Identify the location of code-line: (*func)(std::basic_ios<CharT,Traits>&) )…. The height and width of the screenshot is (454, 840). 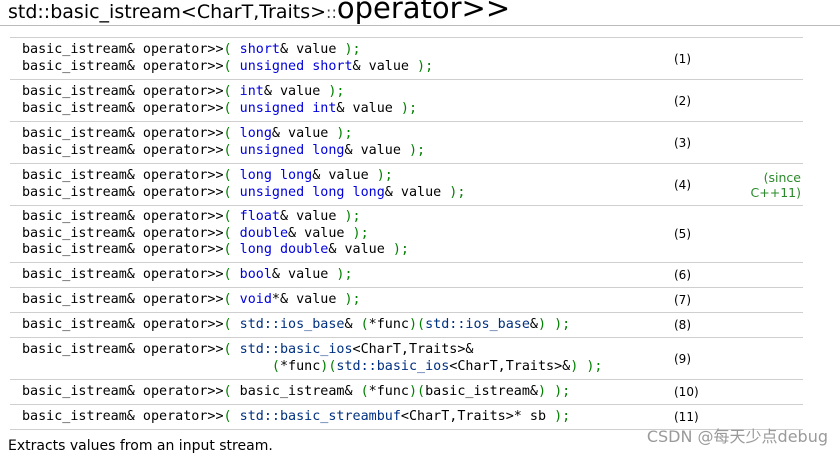
(342, 367).